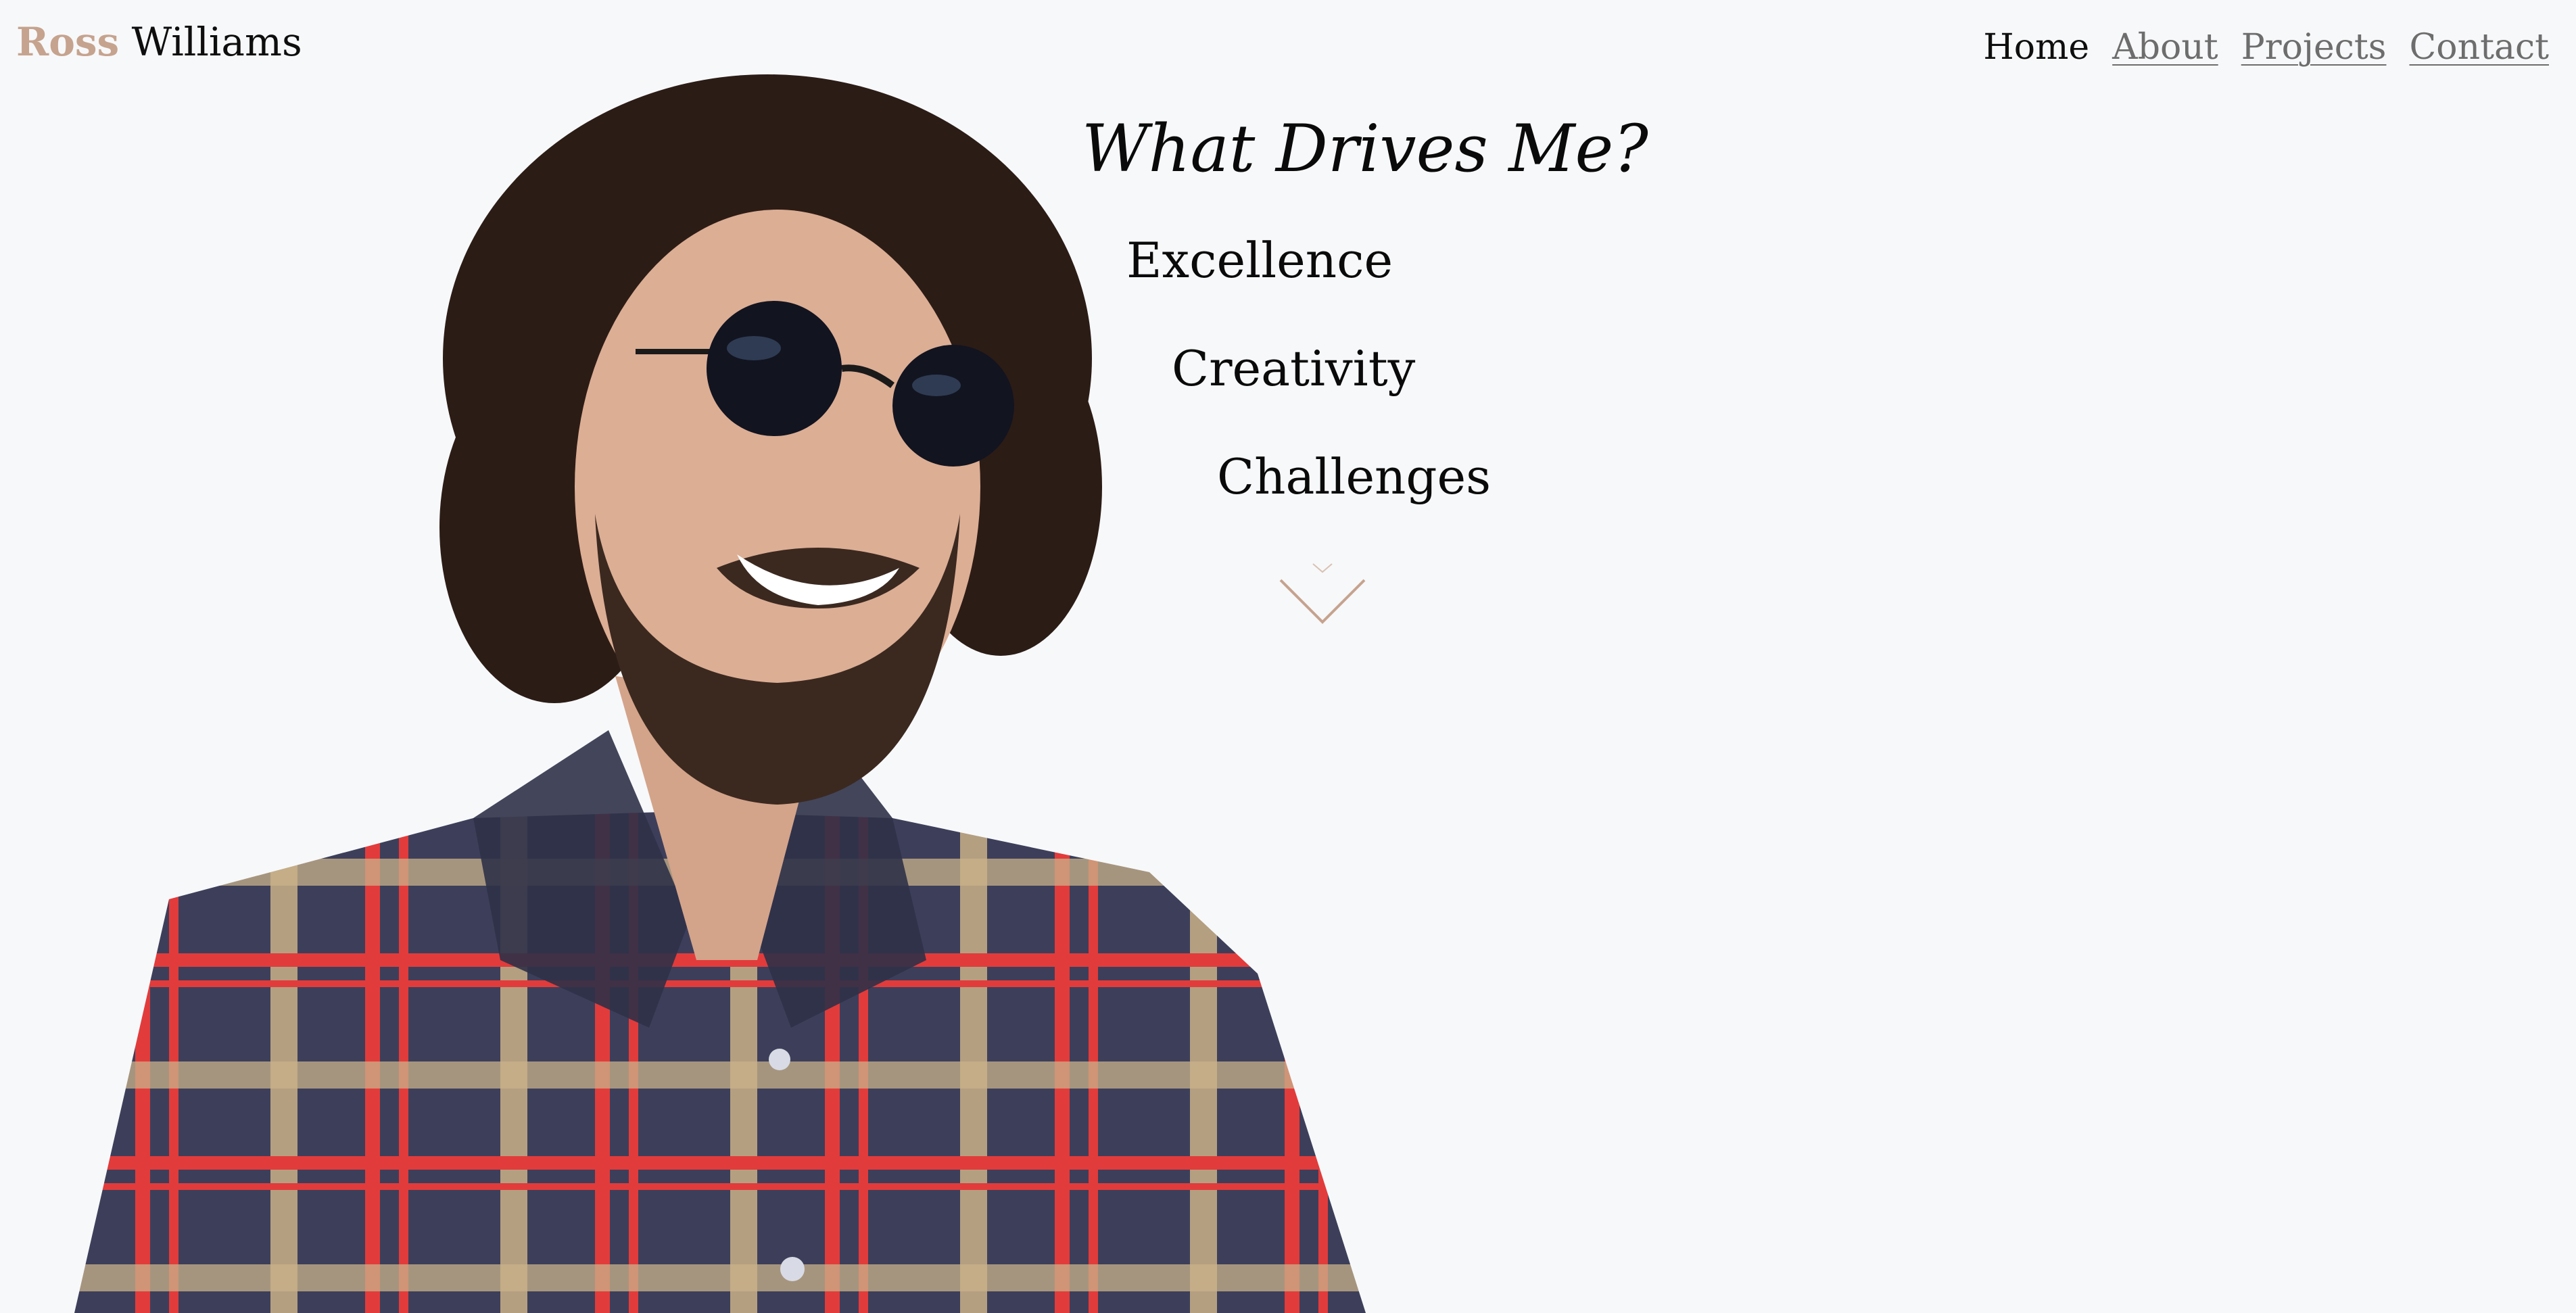 The width and height of the screenshot is (2576, 1313). What do you see at coordinates (1259, 260) in the screenshot?
I see `value-excellence: Excellence` at bounding box center [1259, 260].